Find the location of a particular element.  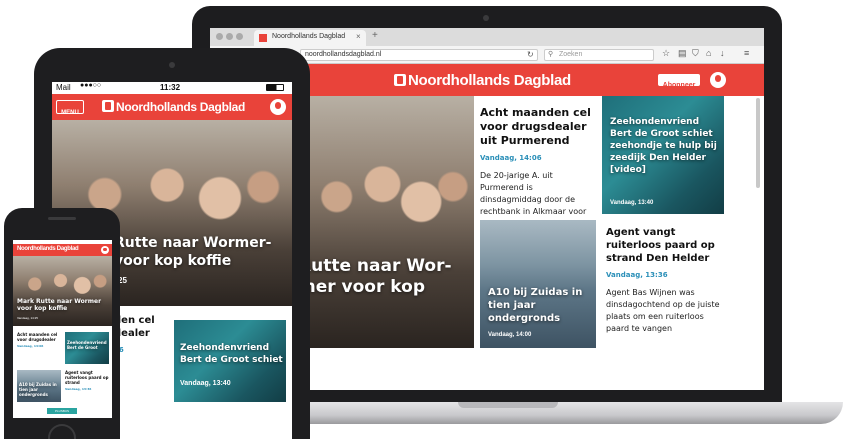

tab-title: Noordhollands Dagblad is located at coordinates (309, 36).